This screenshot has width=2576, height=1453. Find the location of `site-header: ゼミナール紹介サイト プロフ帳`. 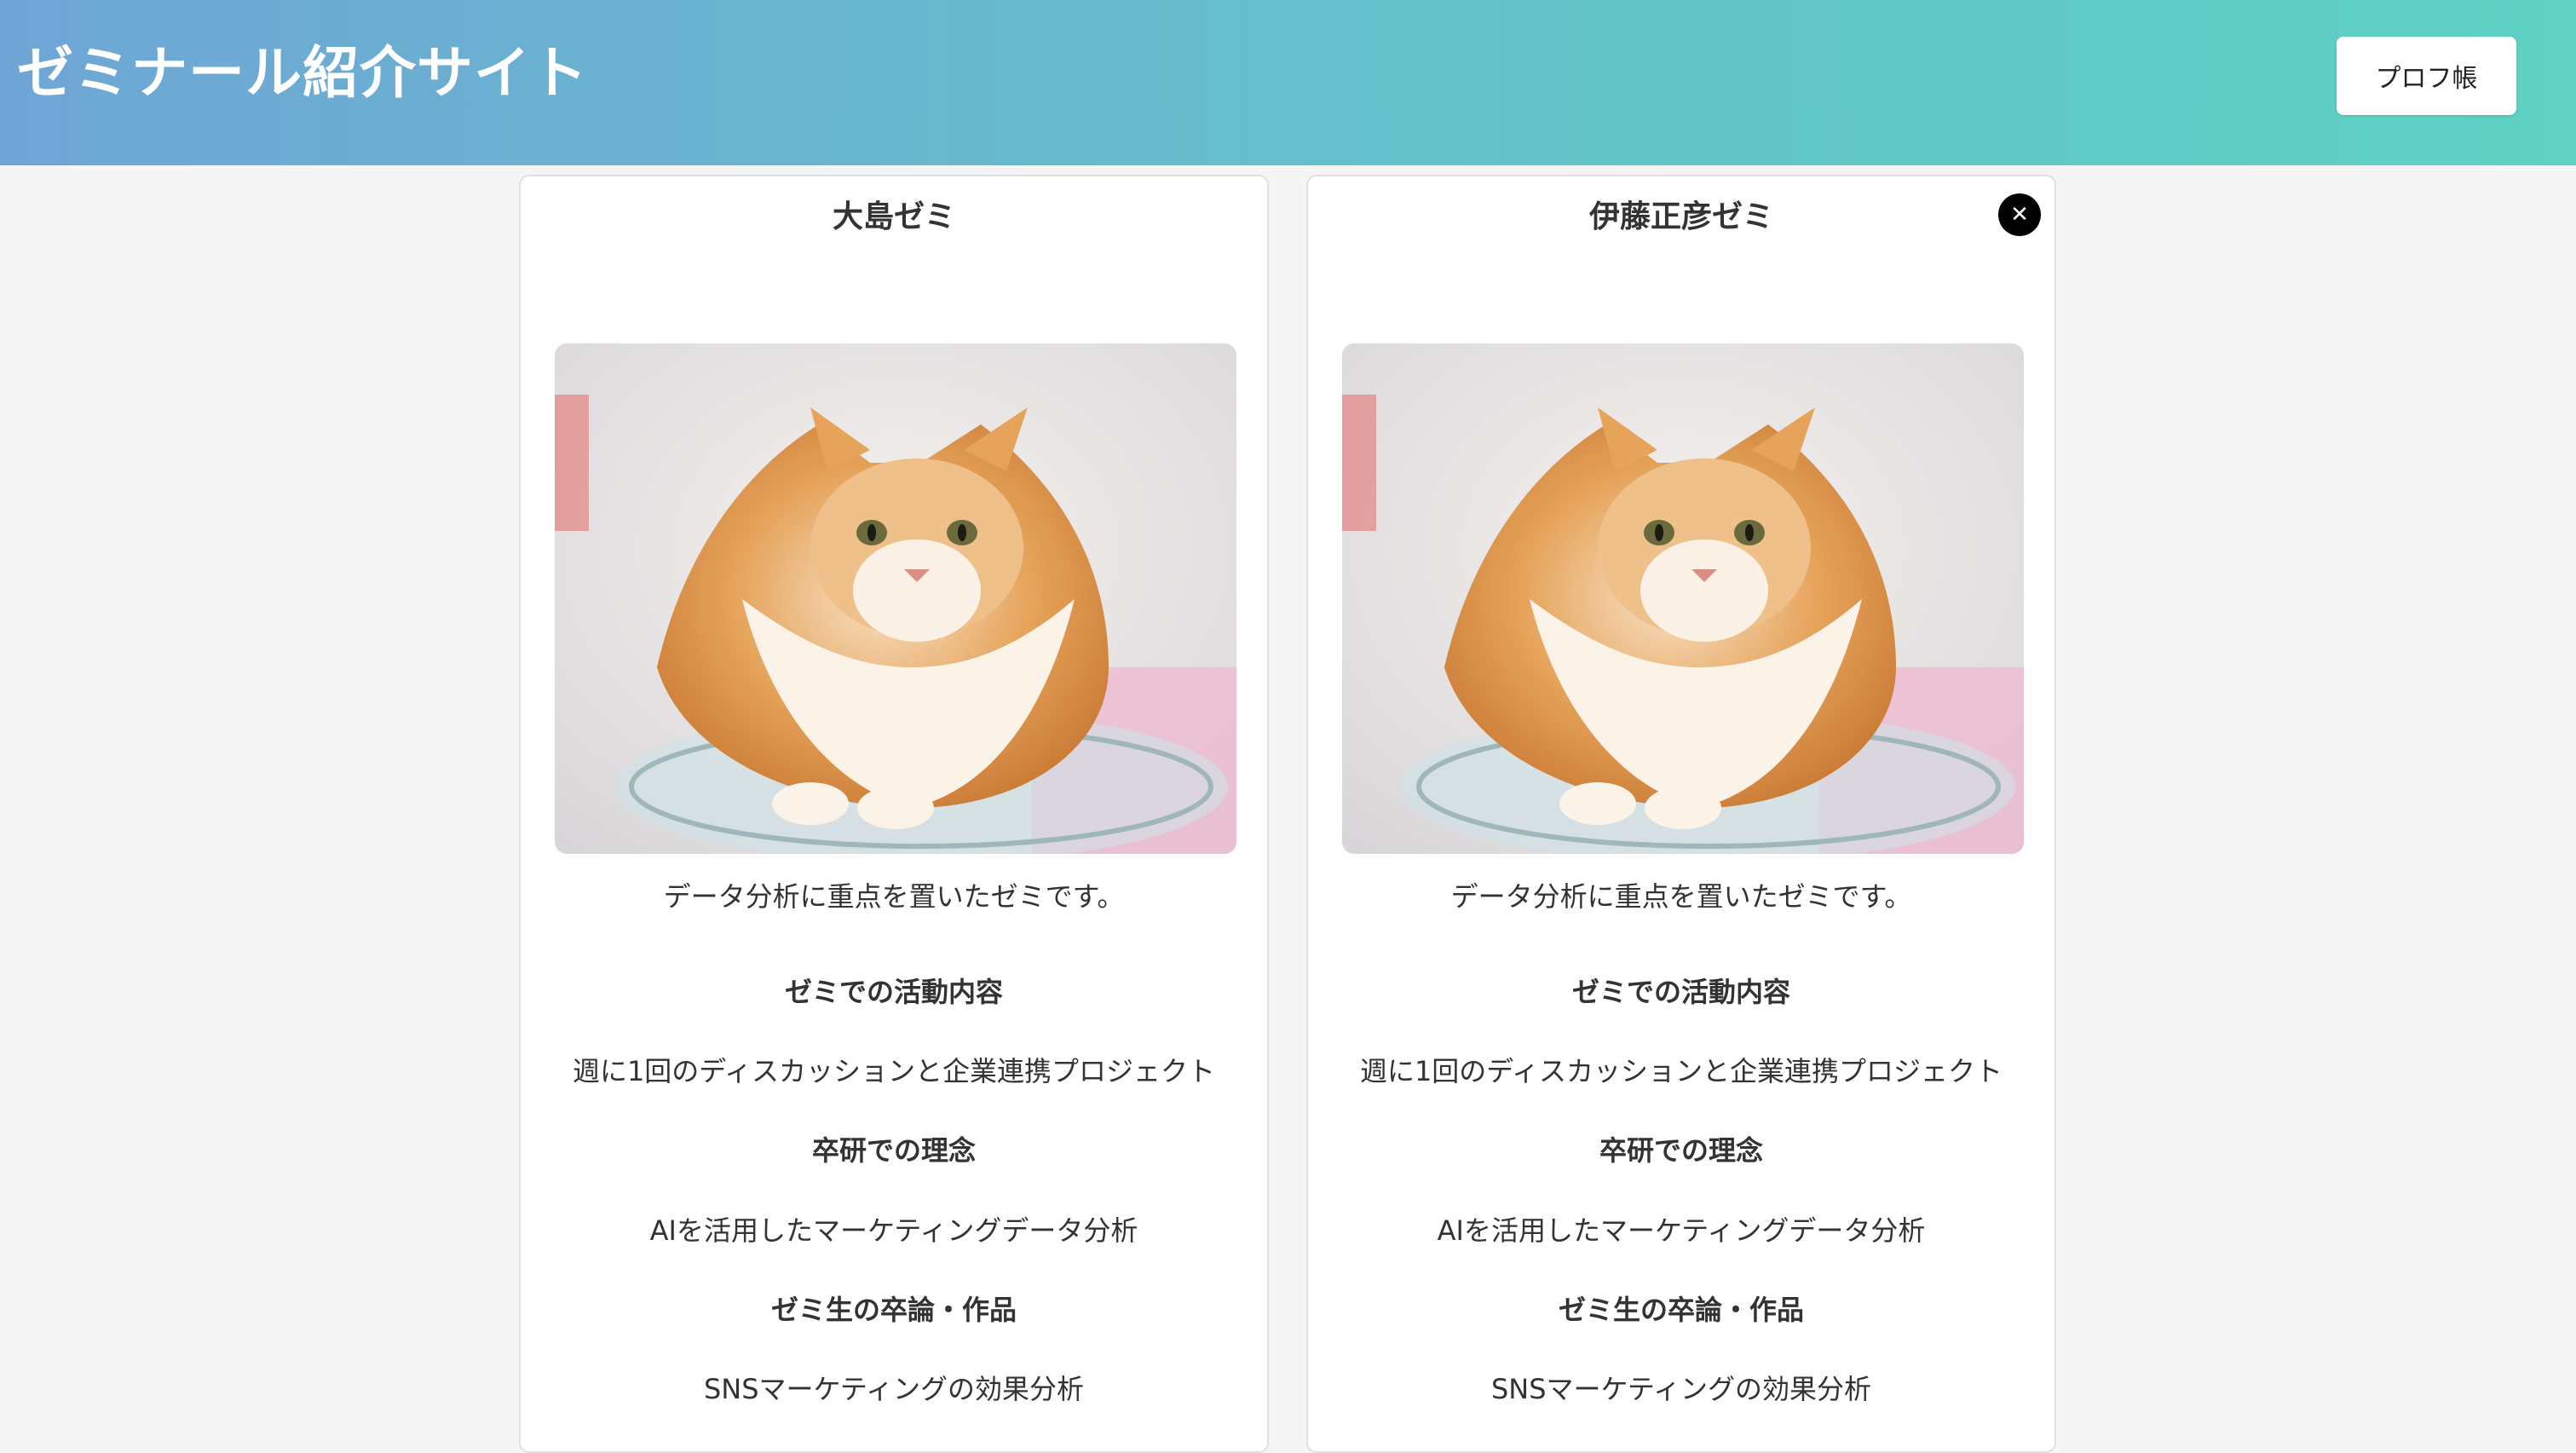

site-header: ゼミナール紹介サイト プロフ帳 is located at coordinates (1288, 82).